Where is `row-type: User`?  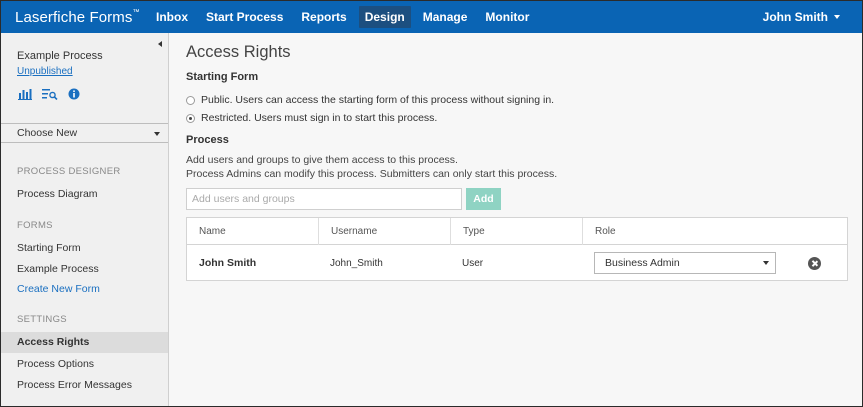 row-type: User is located at coordinates (473, 263).